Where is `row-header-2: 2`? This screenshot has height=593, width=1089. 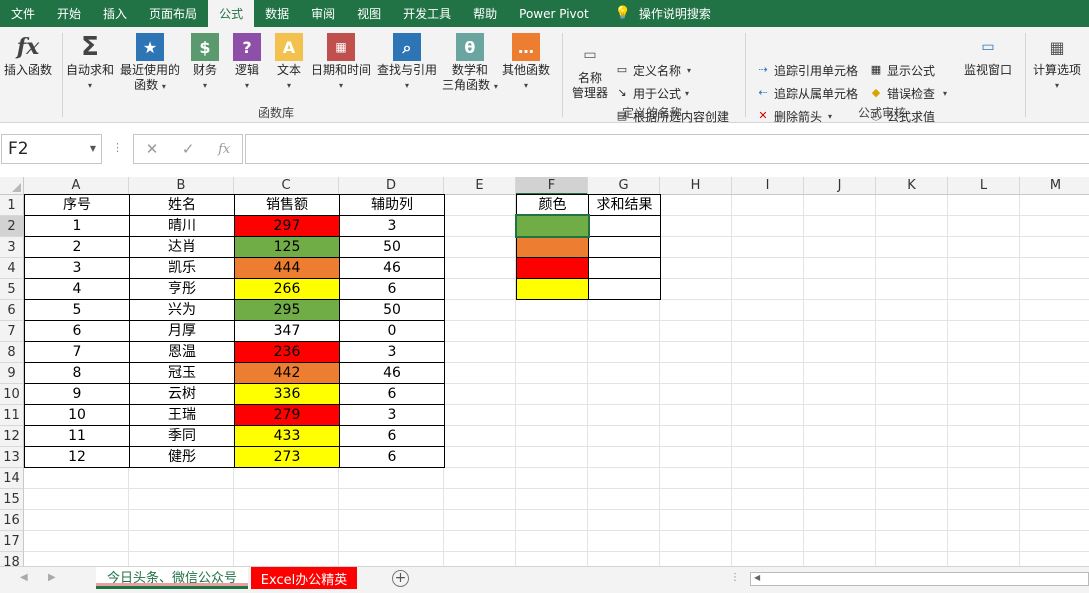 row-header-2: 2 is located at coordinates (12, 226).